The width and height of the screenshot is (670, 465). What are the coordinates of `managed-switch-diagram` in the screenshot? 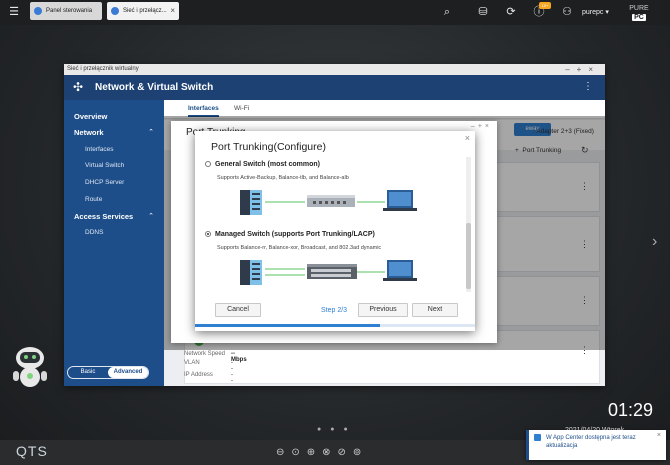 It's located at (328, 272).